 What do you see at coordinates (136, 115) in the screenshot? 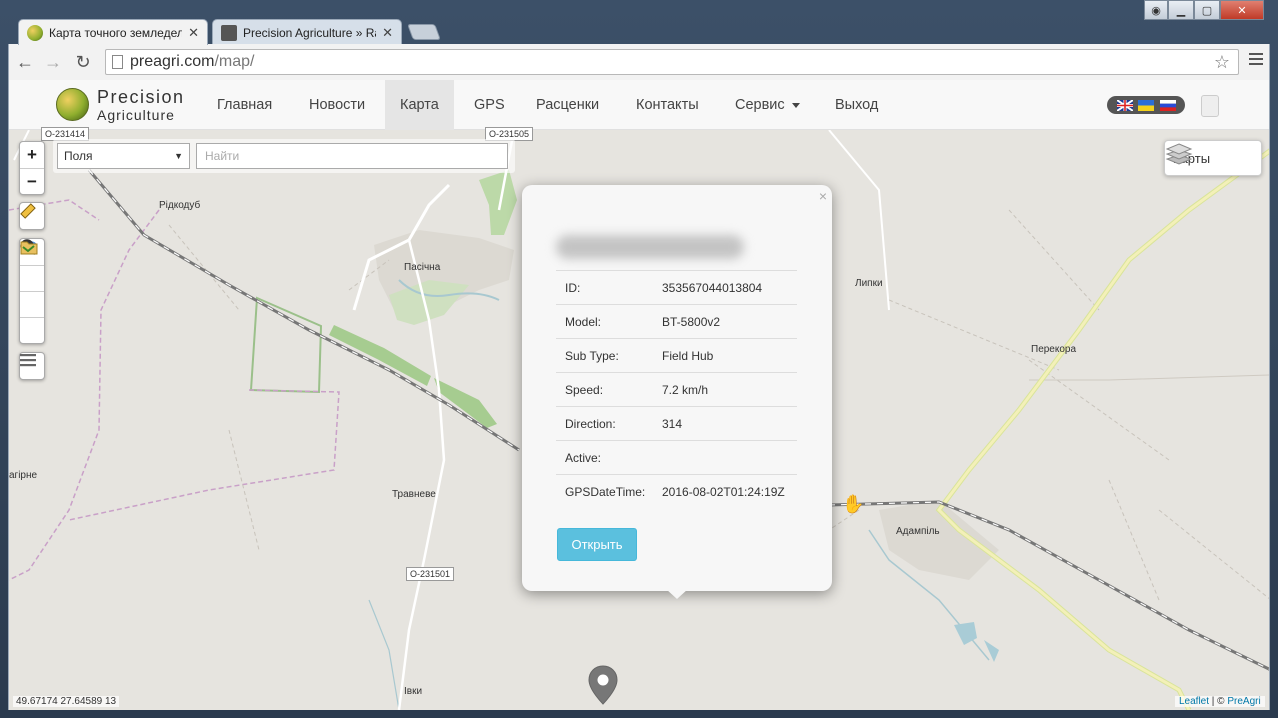
I see `logo-text-line2: Agriculture` at bounding box center [136, 115].